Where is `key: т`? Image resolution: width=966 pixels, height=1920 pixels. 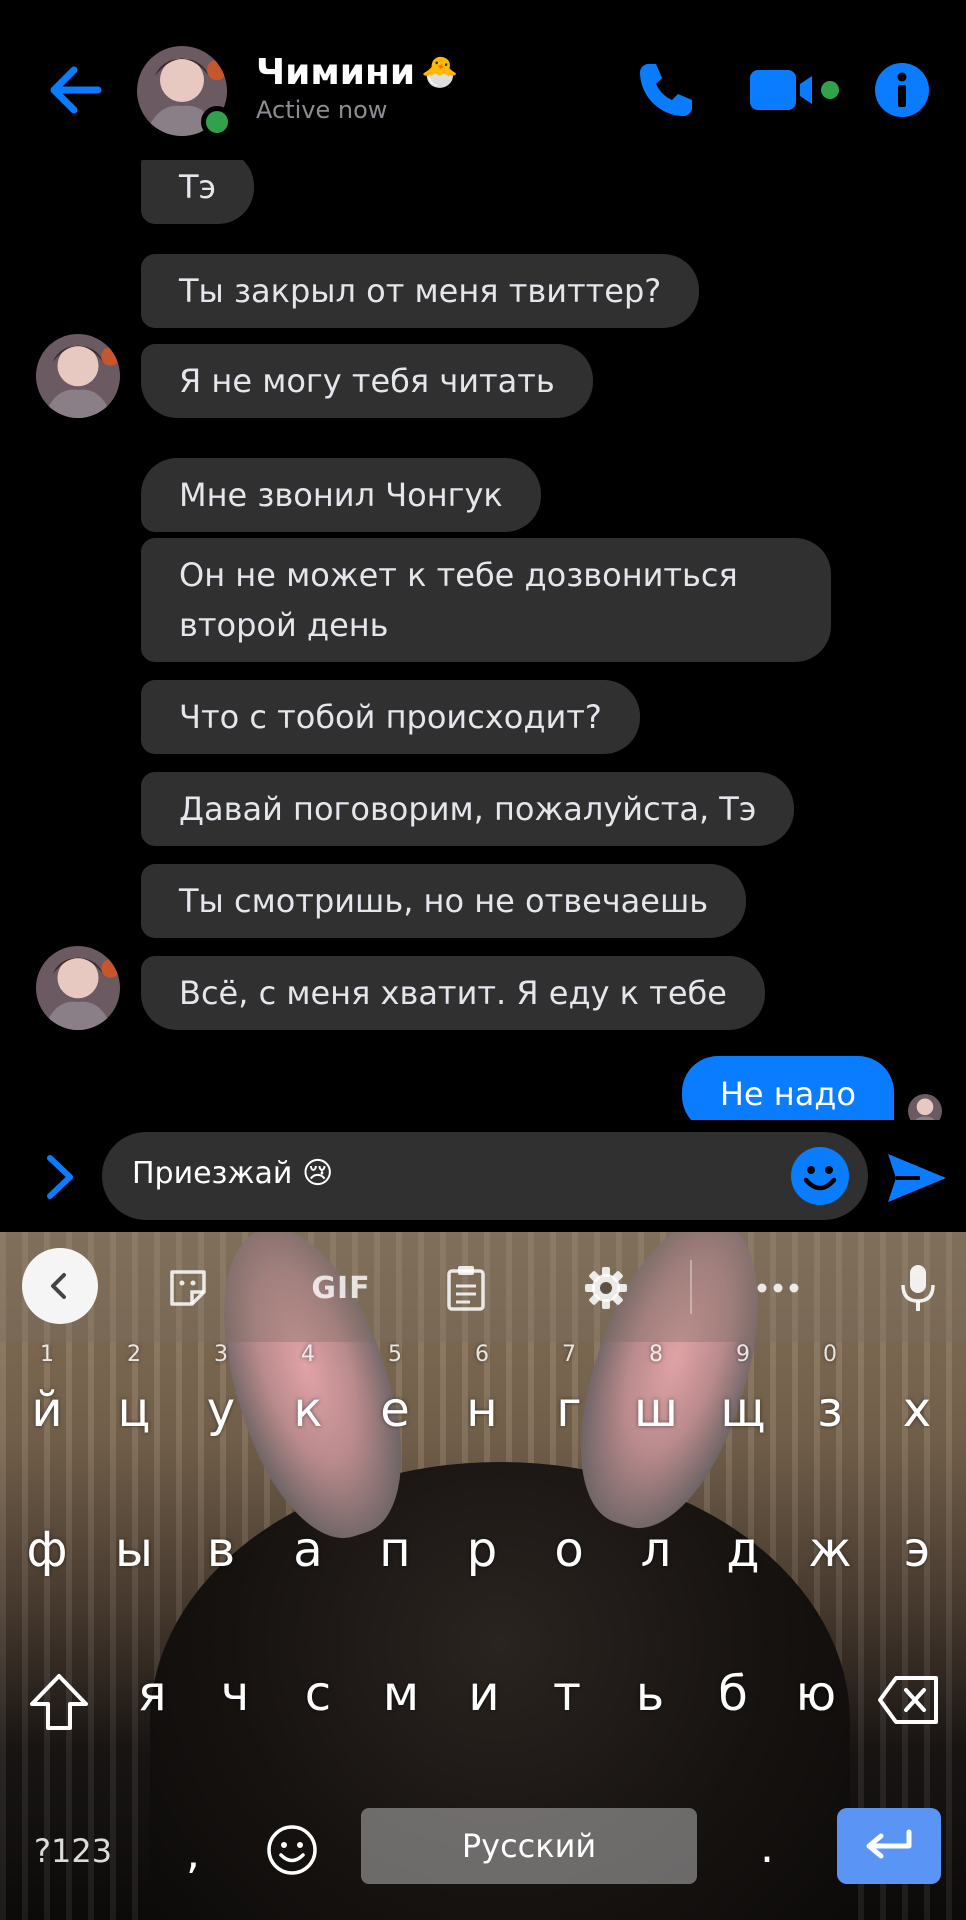
key: т is located at coordinates (567, 1694).